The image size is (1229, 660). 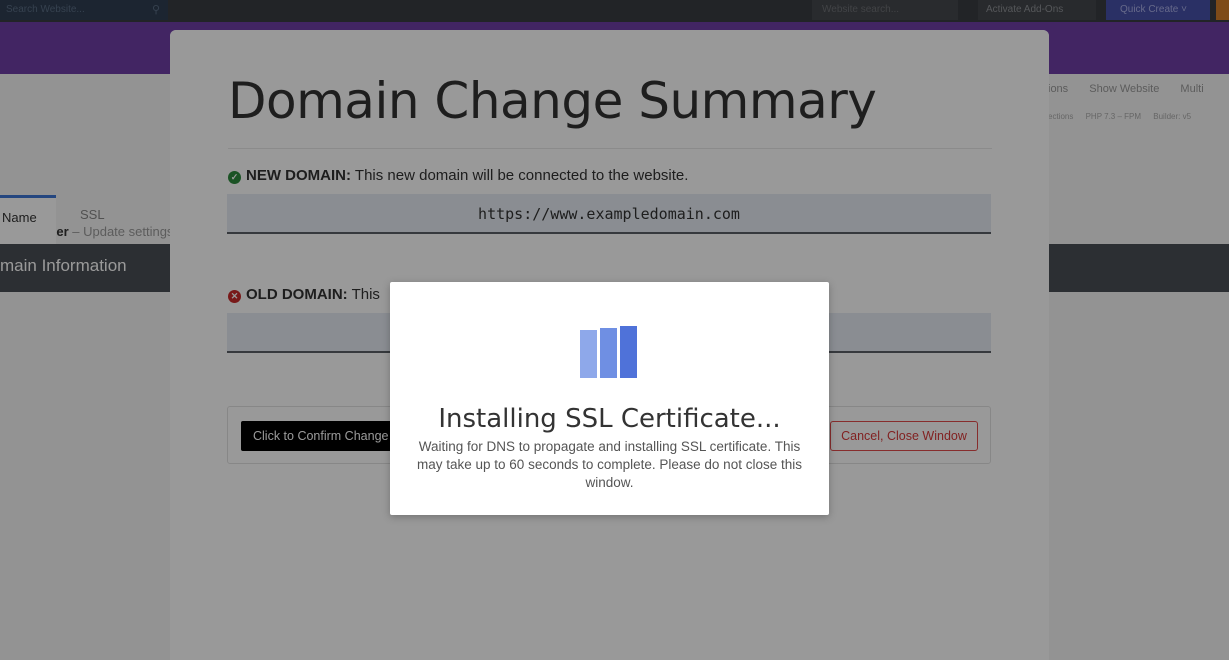 I want to click on loading-bars-icon, so click(x=610, y=353).